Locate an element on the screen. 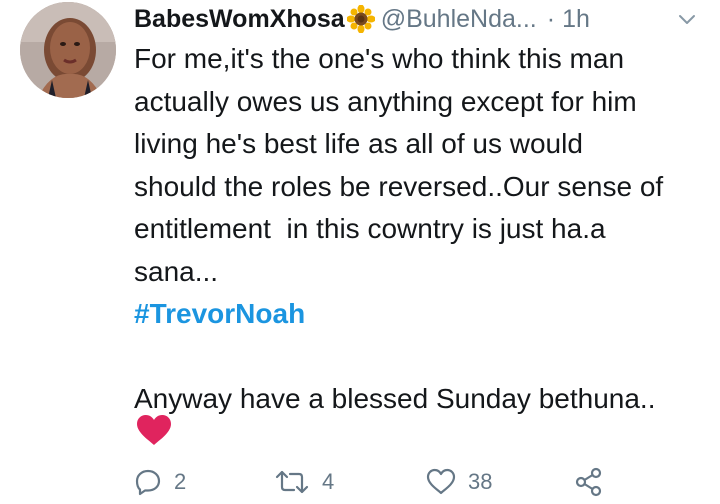  tweet-text-line: entitlement in this cowntry is just ha.a is located at coordinates (370, 228).